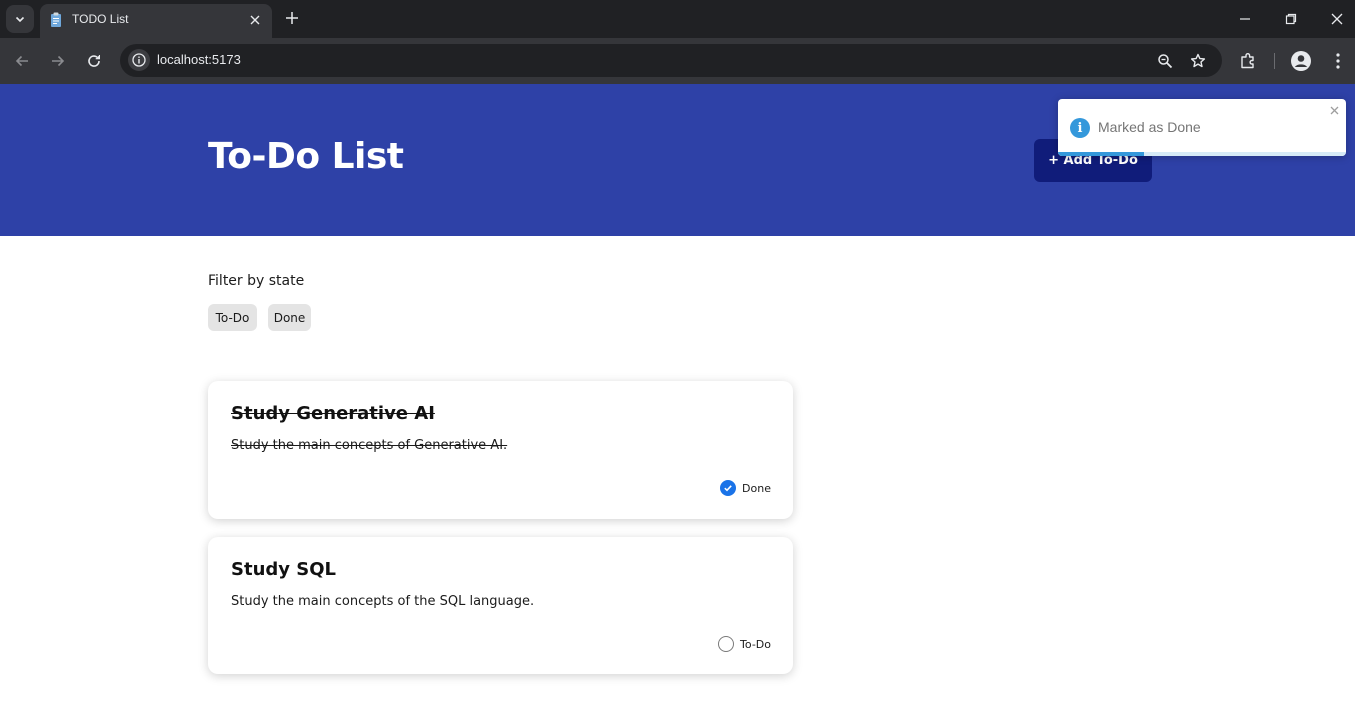  I want to click on info-icon: i, so click(1080, 128).